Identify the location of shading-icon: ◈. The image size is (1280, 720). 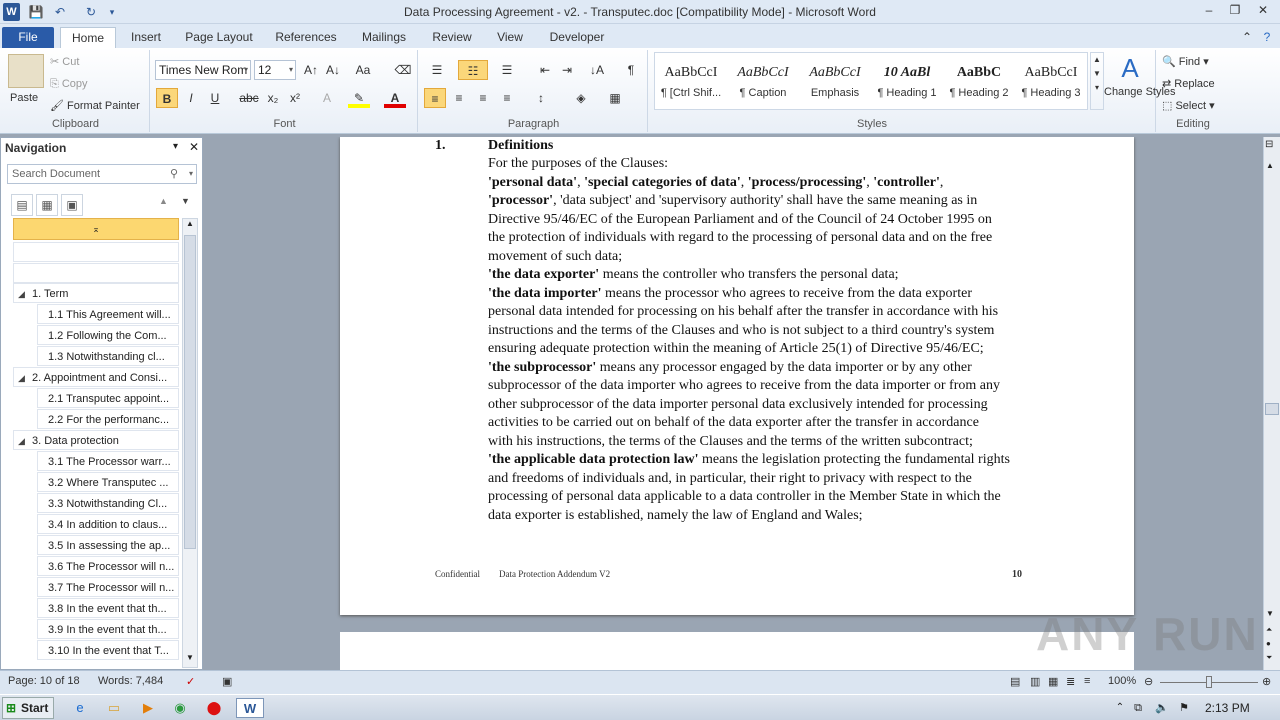
(581, 98).